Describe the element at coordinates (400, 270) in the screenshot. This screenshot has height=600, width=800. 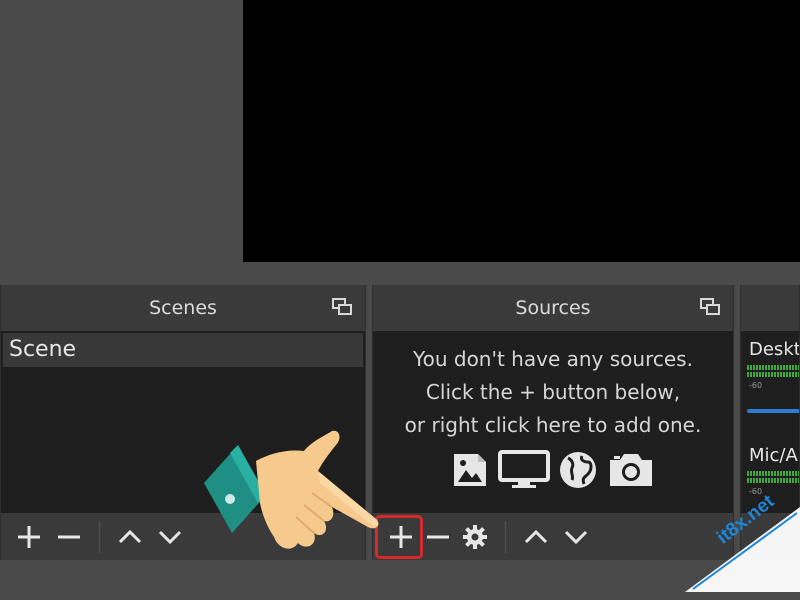
I see `preview-divider` at that location.